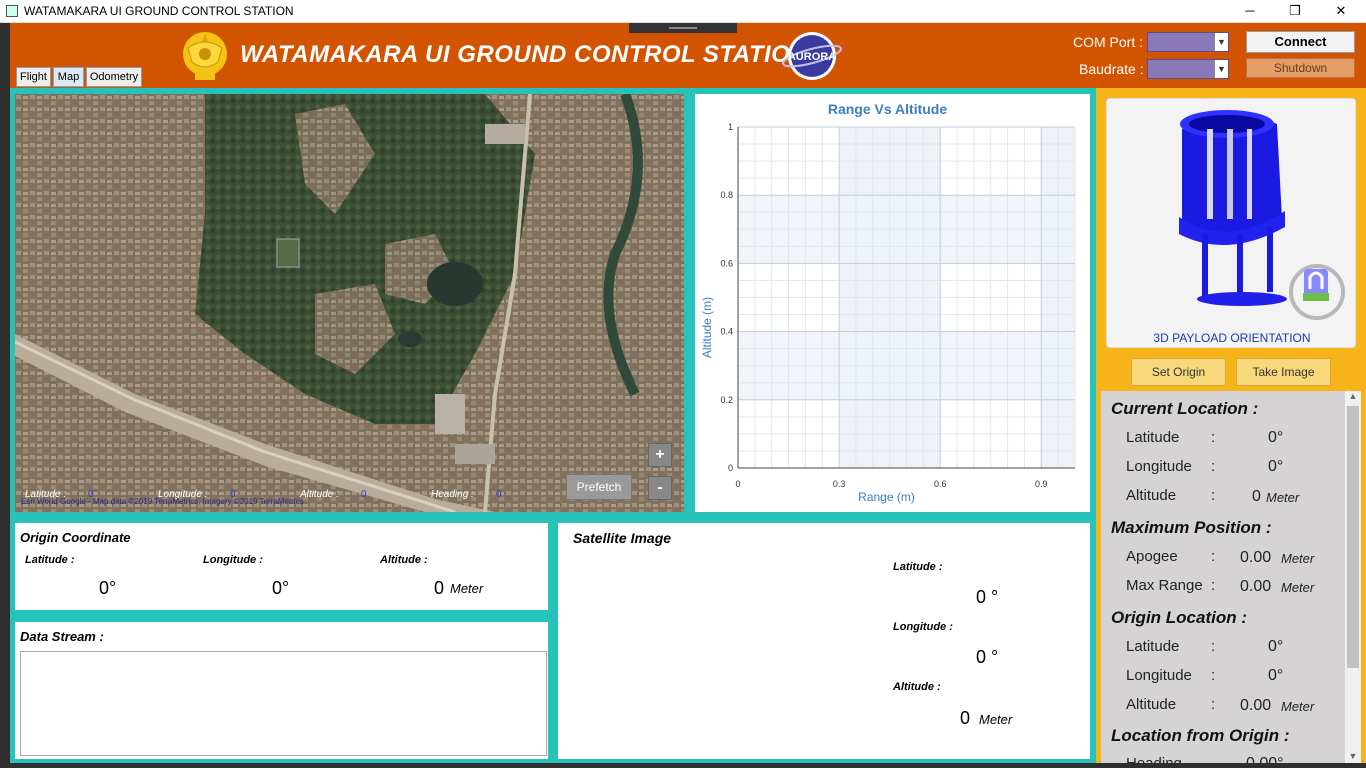 The height and width of the screenshot is (768, 1366). I want to click on x-tick-label: 0.3, so click(839, 484).